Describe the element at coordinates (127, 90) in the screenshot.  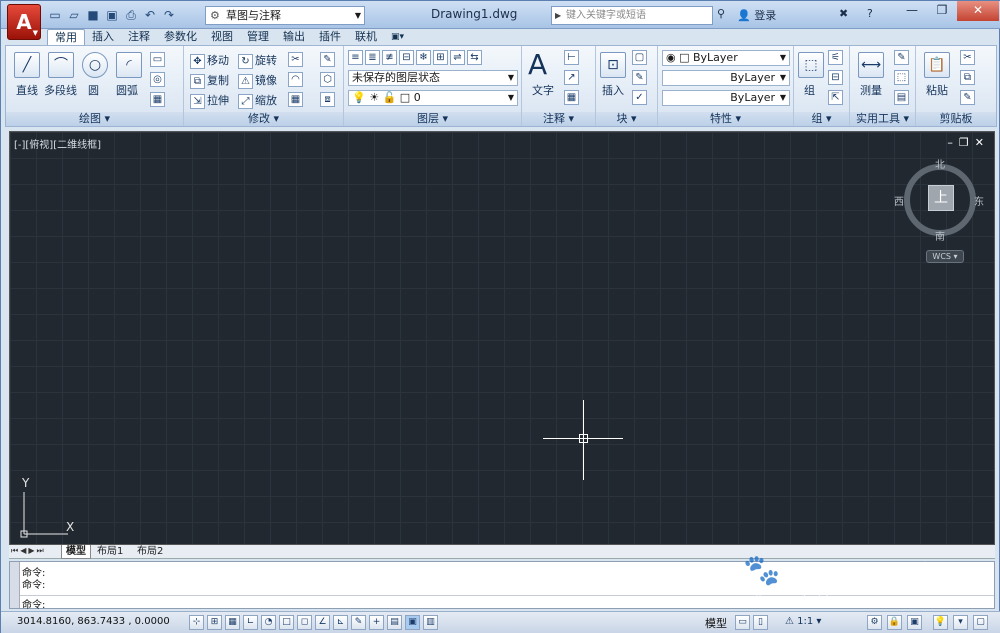
I see `arc-label: 圆弧` at that location.